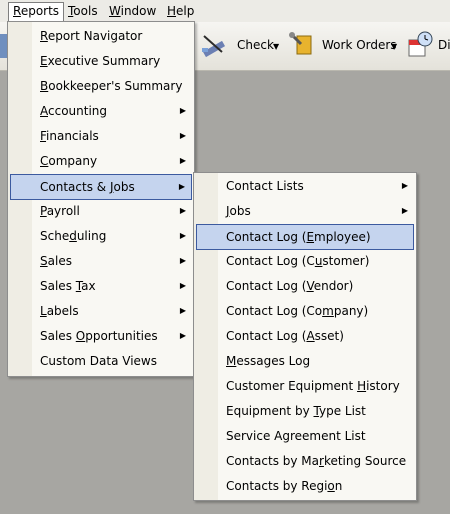 The image size is (450, 514). I want to click on menu-item-bookkeepers-summary: Bookkeeper's Summary, so click(101, 86).